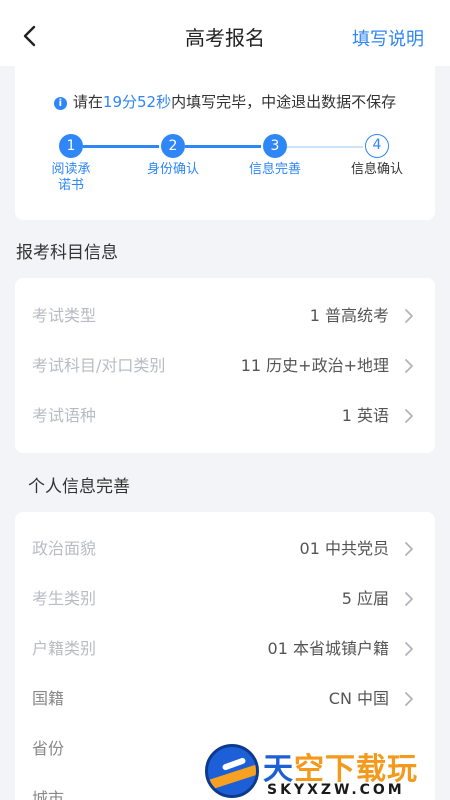  I want to click on notice-suffix: 内填写完毕，中途退出数据不保存, so click(284, 102).